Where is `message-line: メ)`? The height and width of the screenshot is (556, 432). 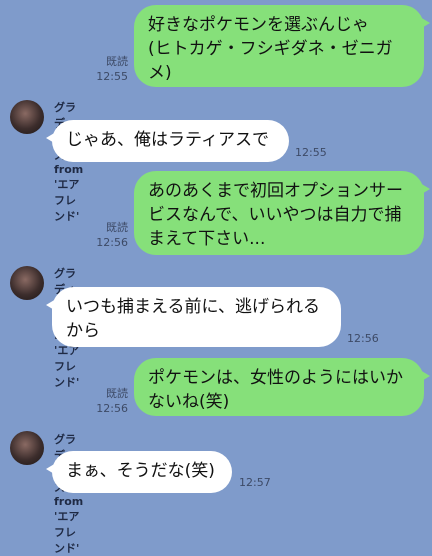
message-line: メ) is located at coordinates (160, 73).